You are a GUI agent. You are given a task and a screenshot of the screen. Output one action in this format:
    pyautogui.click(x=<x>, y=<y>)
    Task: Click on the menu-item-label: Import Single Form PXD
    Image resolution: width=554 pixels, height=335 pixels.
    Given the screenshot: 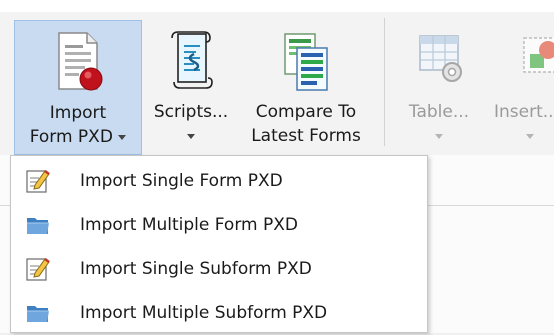 What is the action you would take?
    pyautogui.click(x=181, y=181)
    